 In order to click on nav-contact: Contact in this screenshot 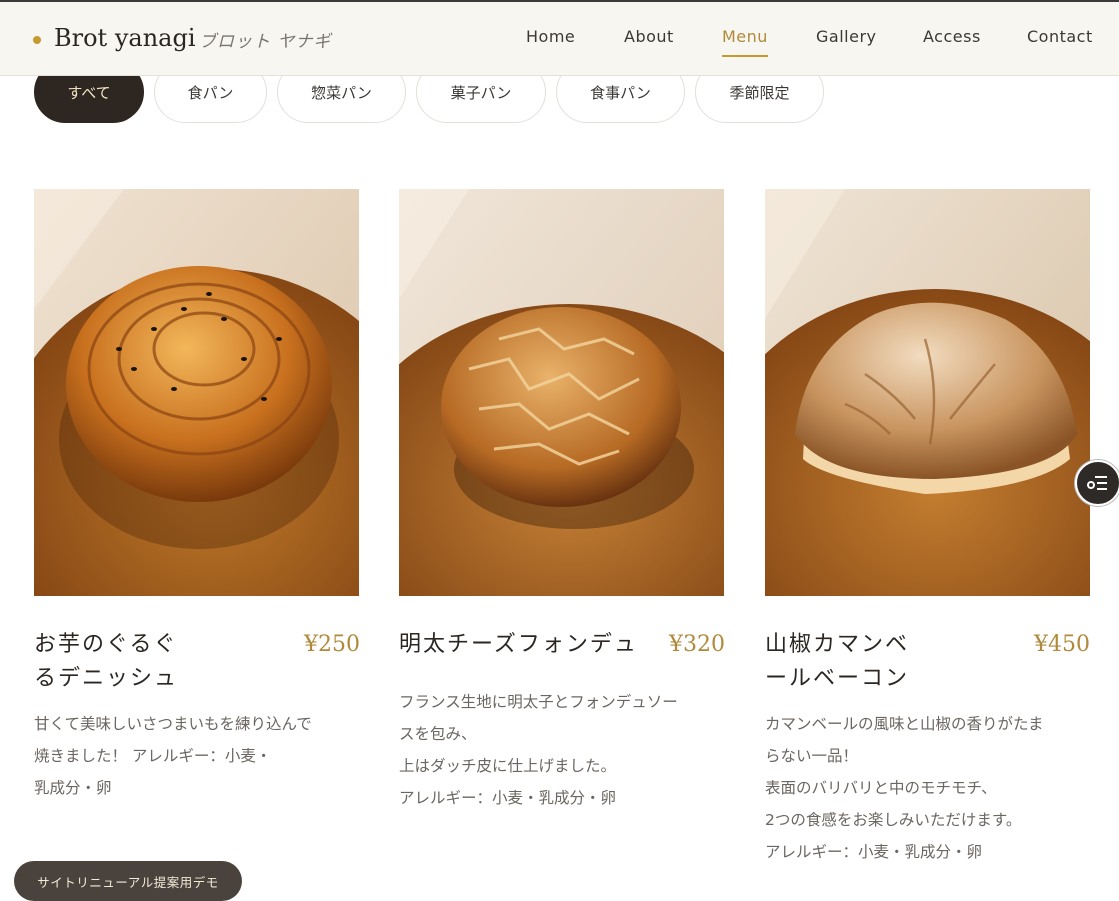, I will do `click(1060, 36)`.